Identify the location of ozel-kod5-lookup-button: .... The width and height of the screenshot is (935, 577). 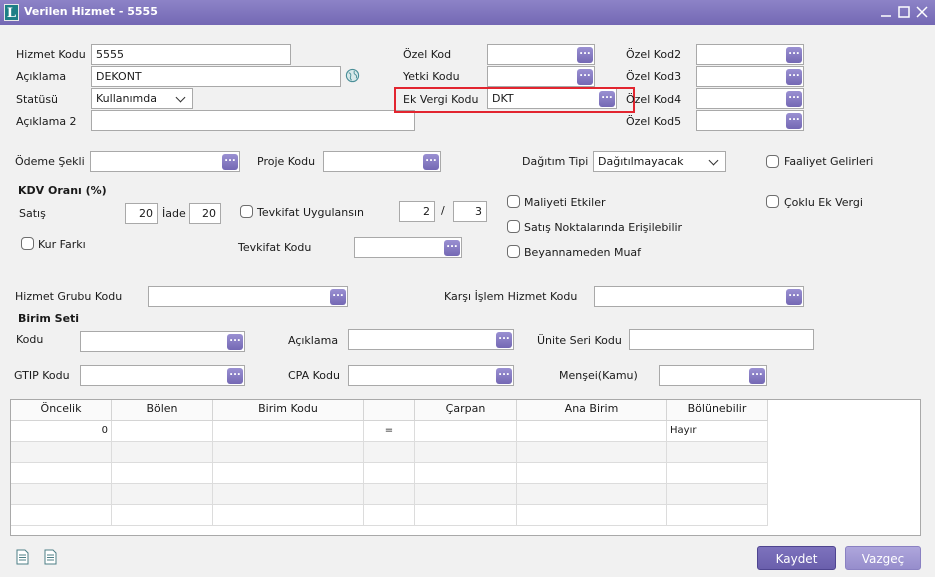
(794, 121).